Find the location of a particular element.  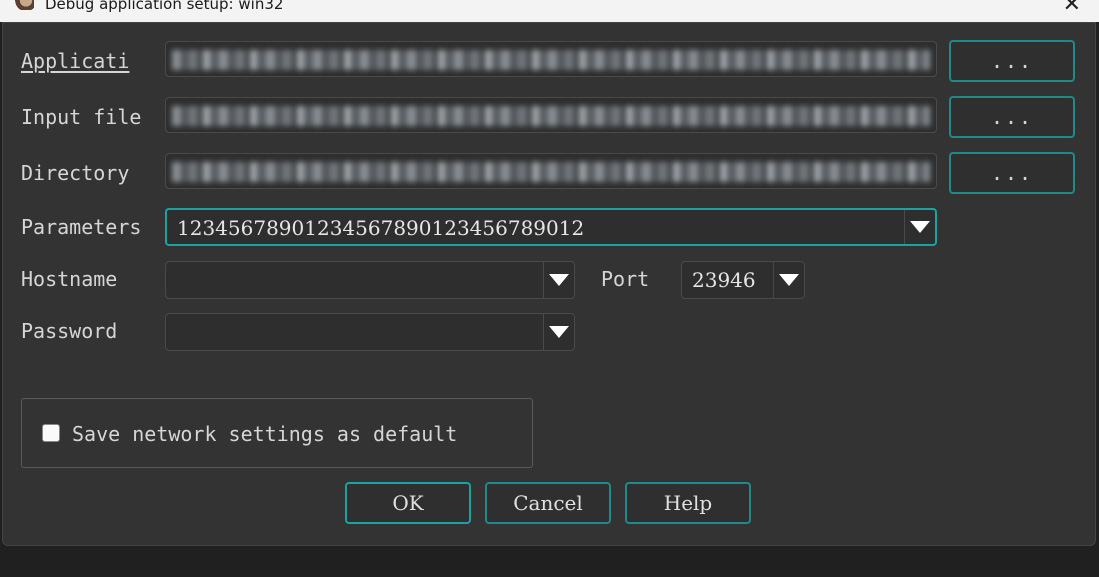

application-label: Applicati is located at coordinates (75, 61).